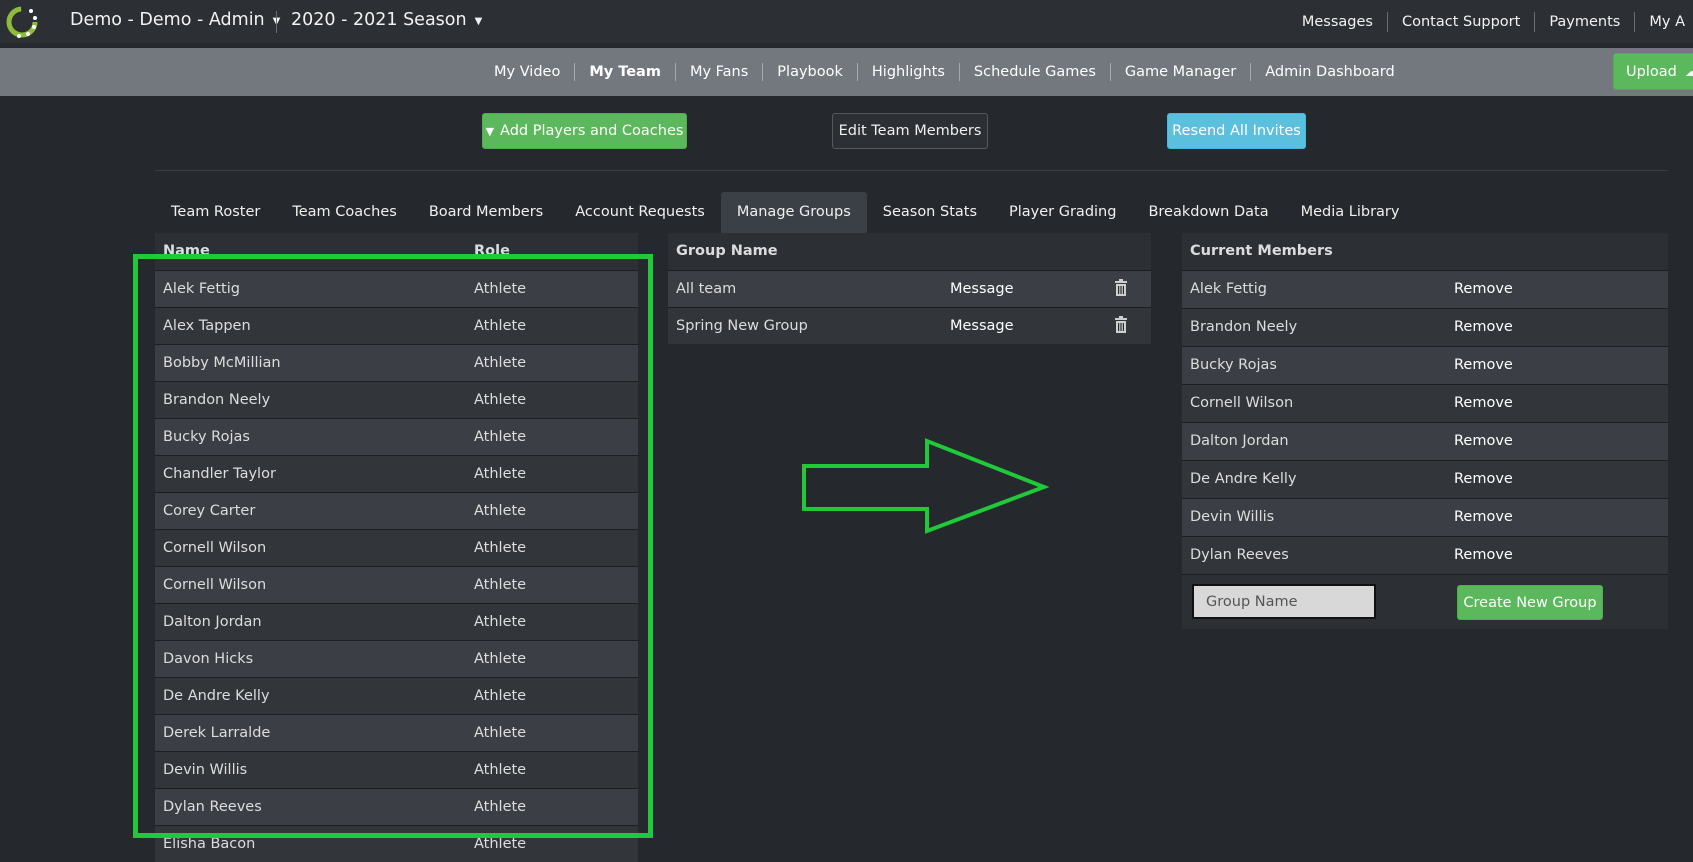 This screenshot has height=862, width=1693. Describe the element at coordinates (909, 251) in the screenshot. I see `groups-table-header: Group Name` at that location.